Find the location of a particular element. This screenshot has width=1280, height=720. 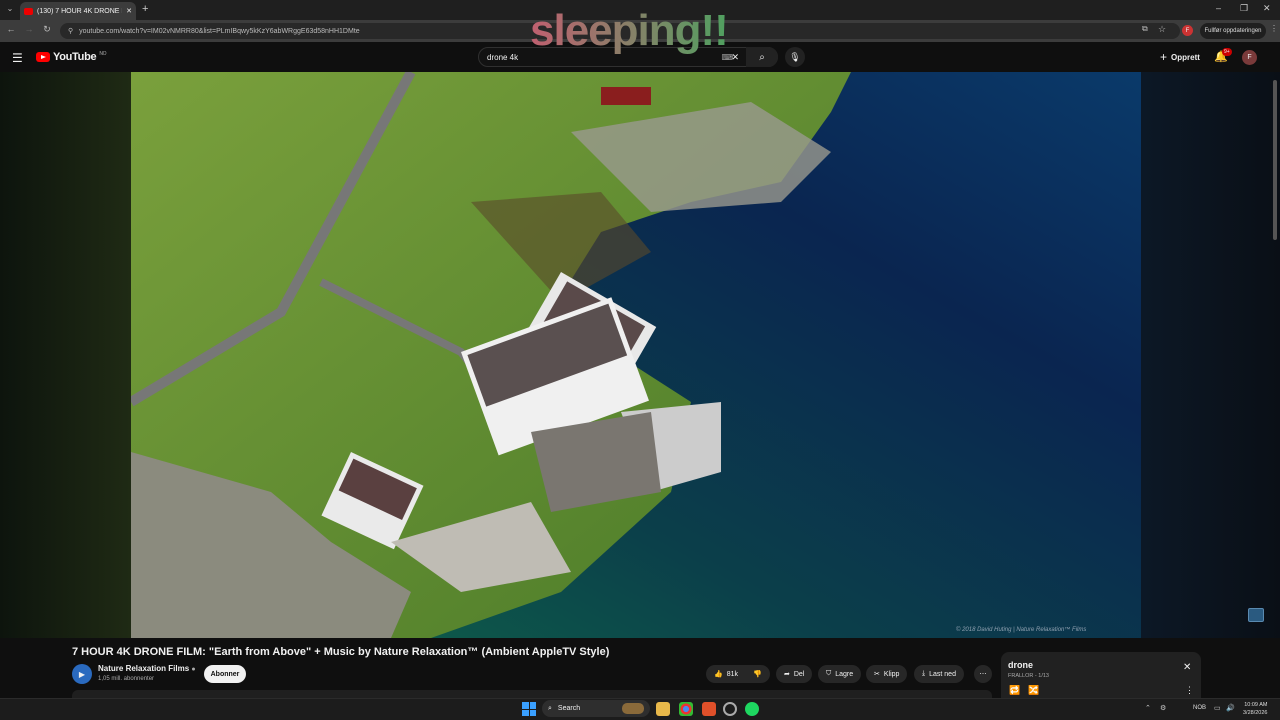

browser-profile-avatar: F is located at coordinates (1187, 30).